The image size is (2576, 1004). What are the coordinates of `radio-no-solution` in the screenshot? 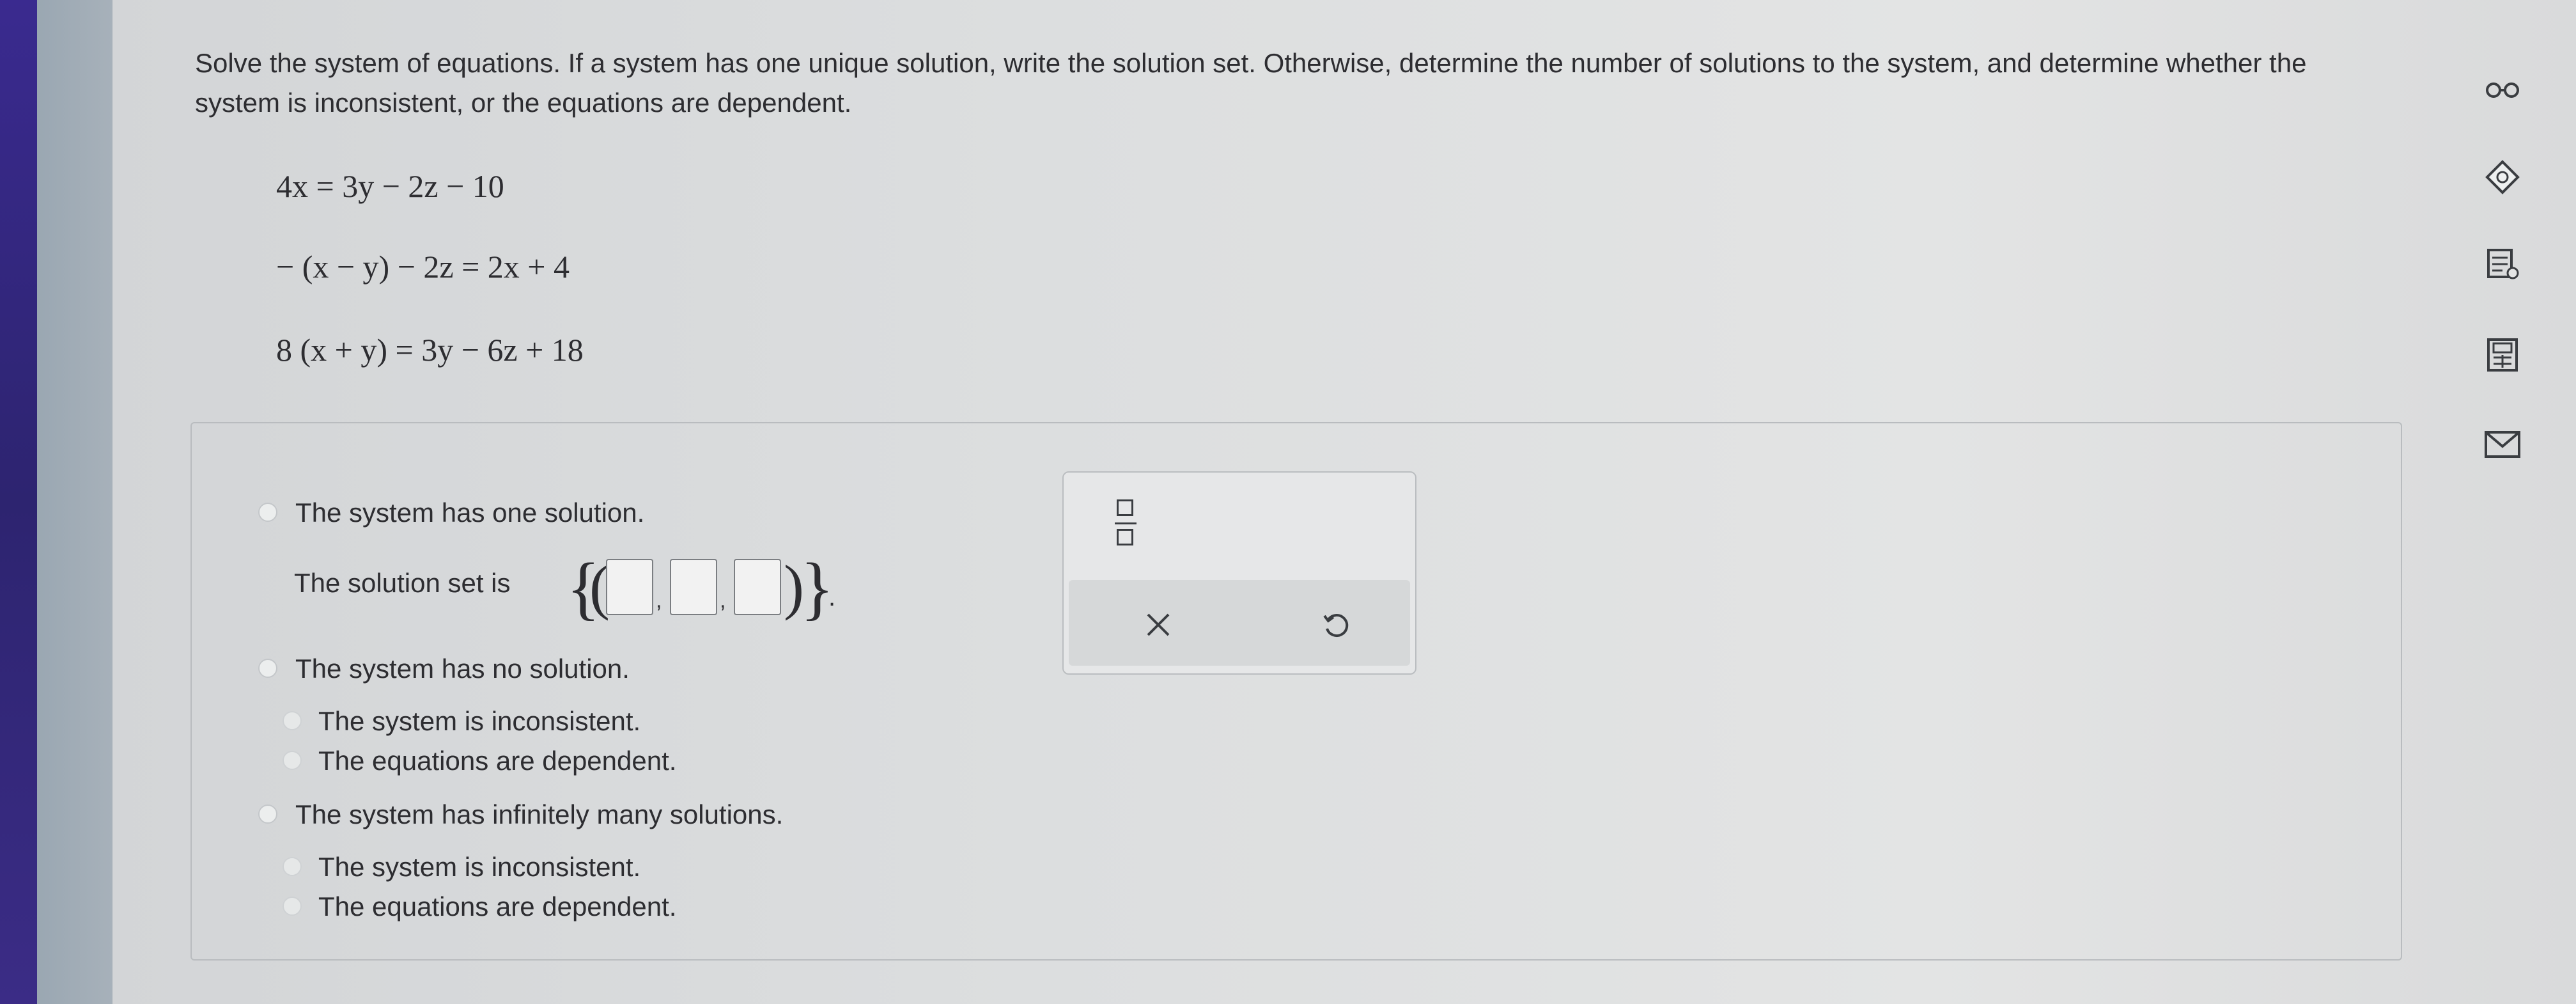 It's located at (267, 668).